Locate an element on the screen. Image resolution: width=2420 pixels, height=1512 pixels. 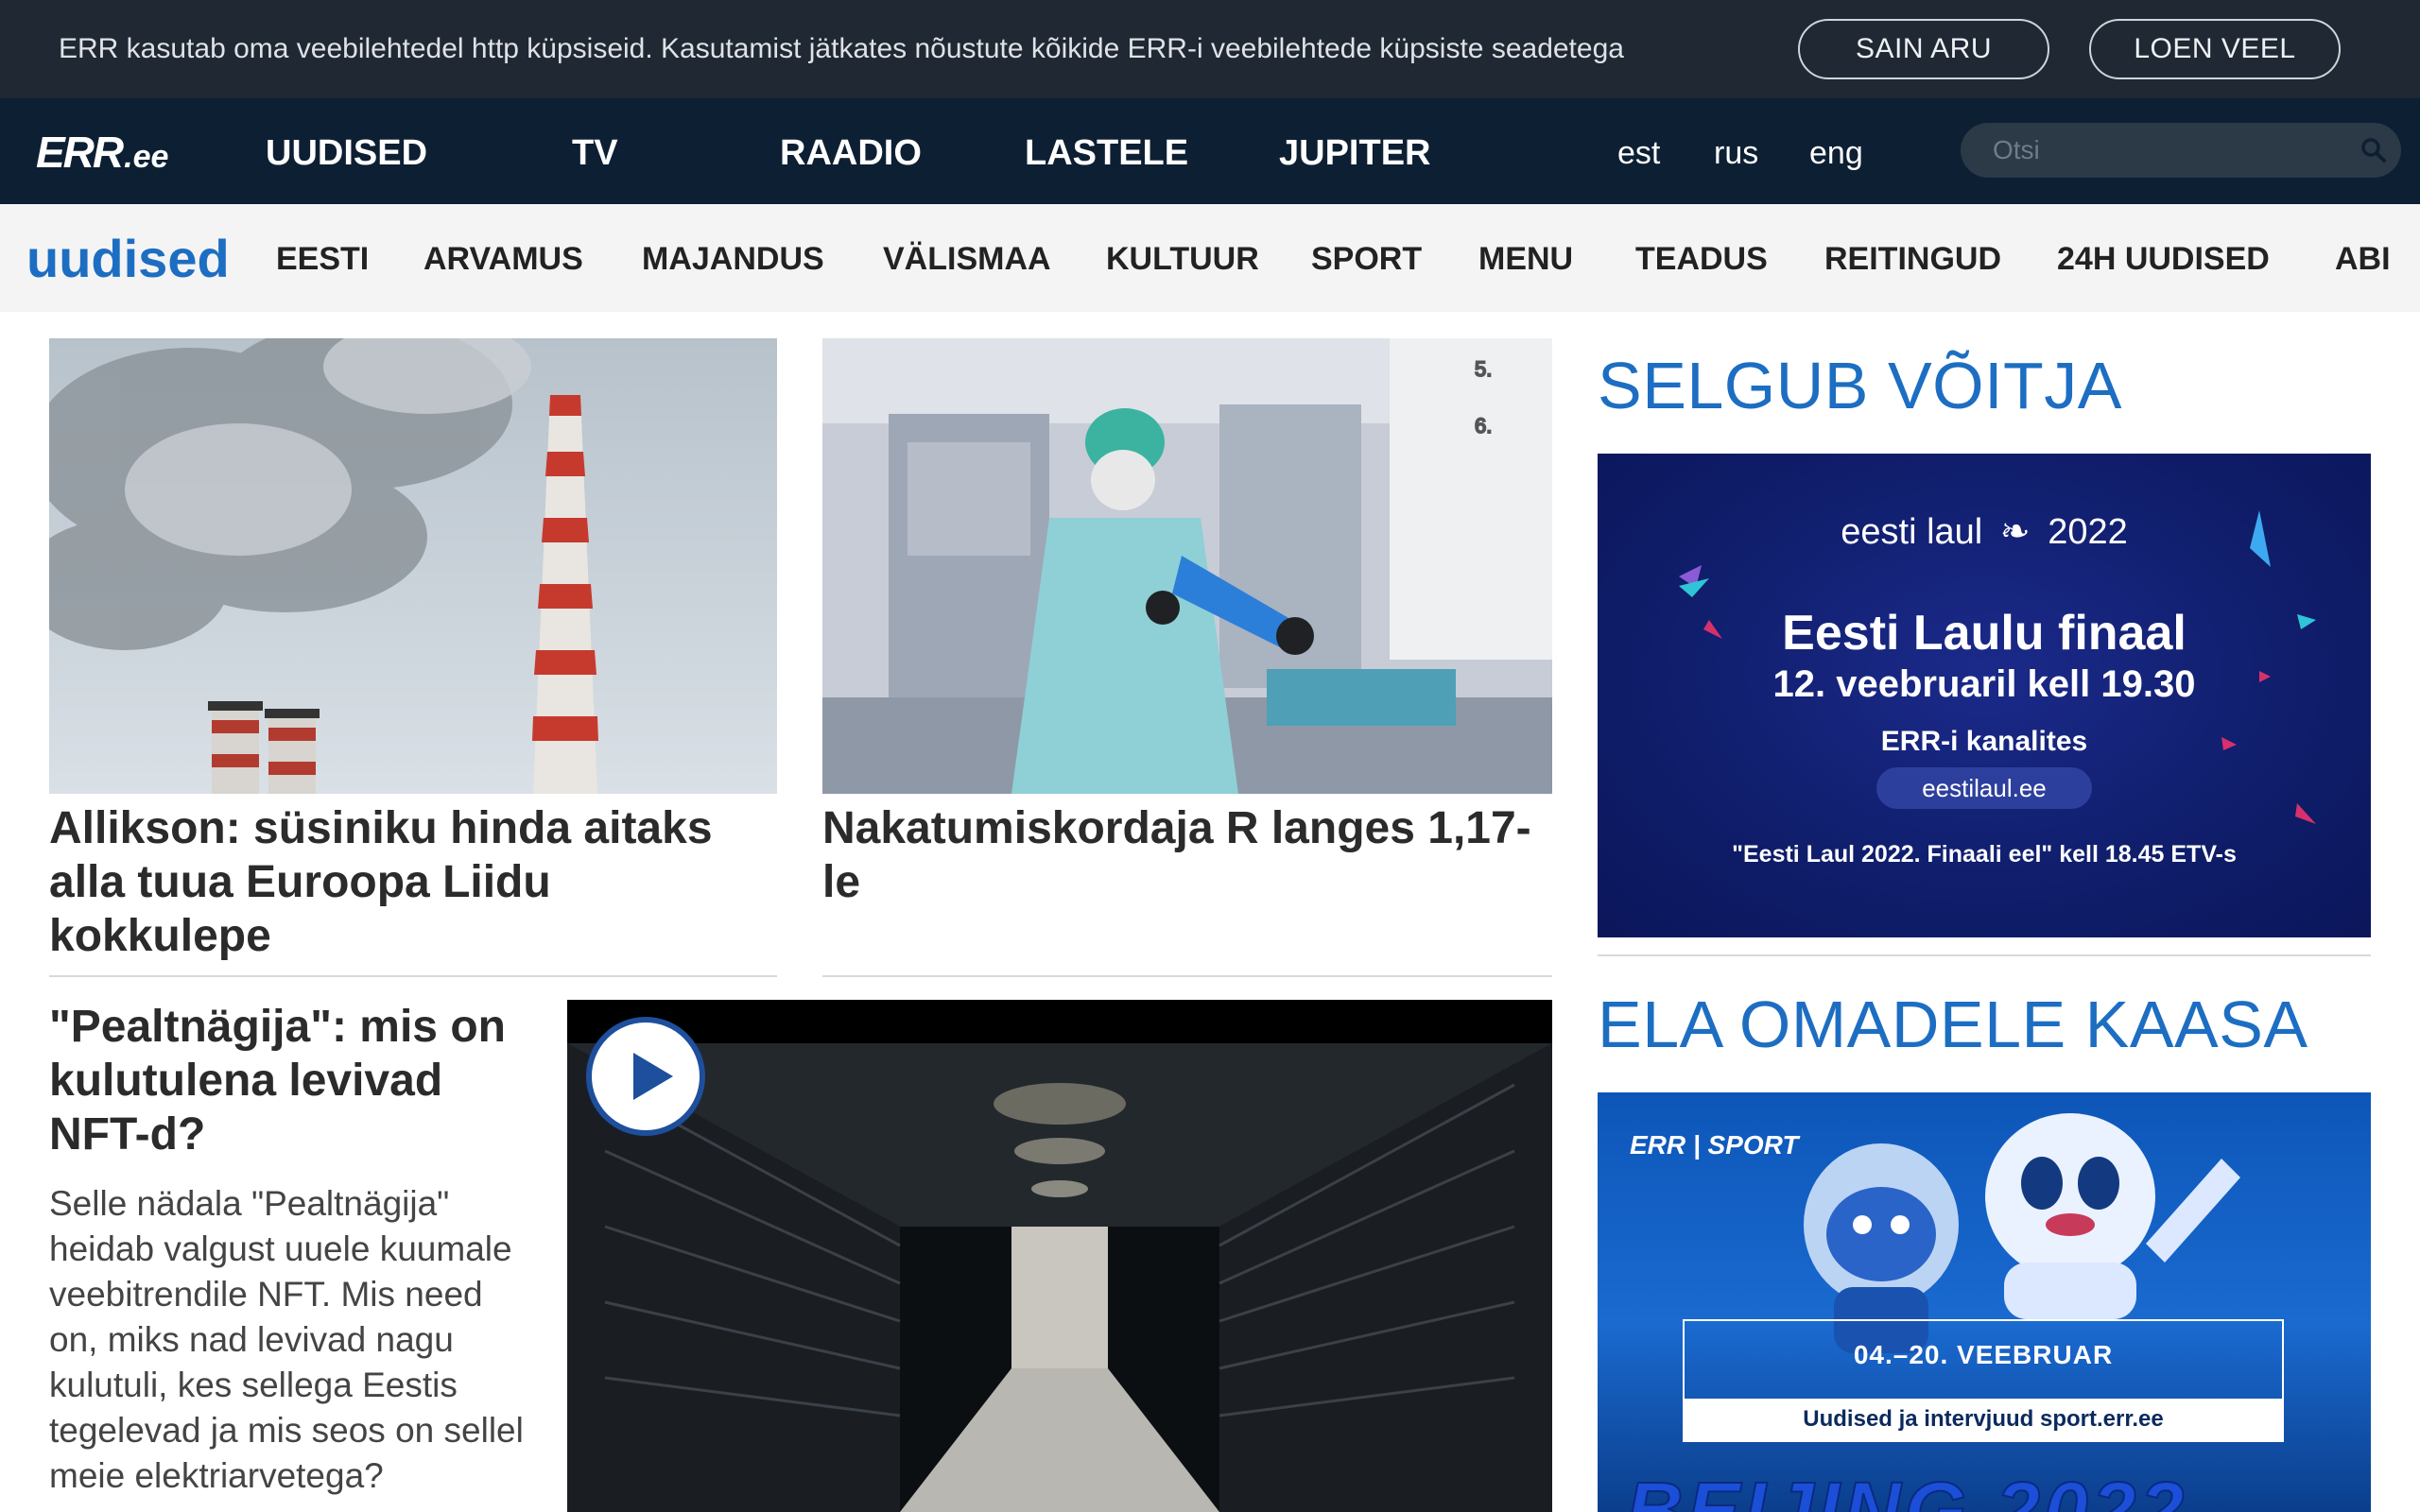
smokestack-illustration is located at coordinates (413, 566).